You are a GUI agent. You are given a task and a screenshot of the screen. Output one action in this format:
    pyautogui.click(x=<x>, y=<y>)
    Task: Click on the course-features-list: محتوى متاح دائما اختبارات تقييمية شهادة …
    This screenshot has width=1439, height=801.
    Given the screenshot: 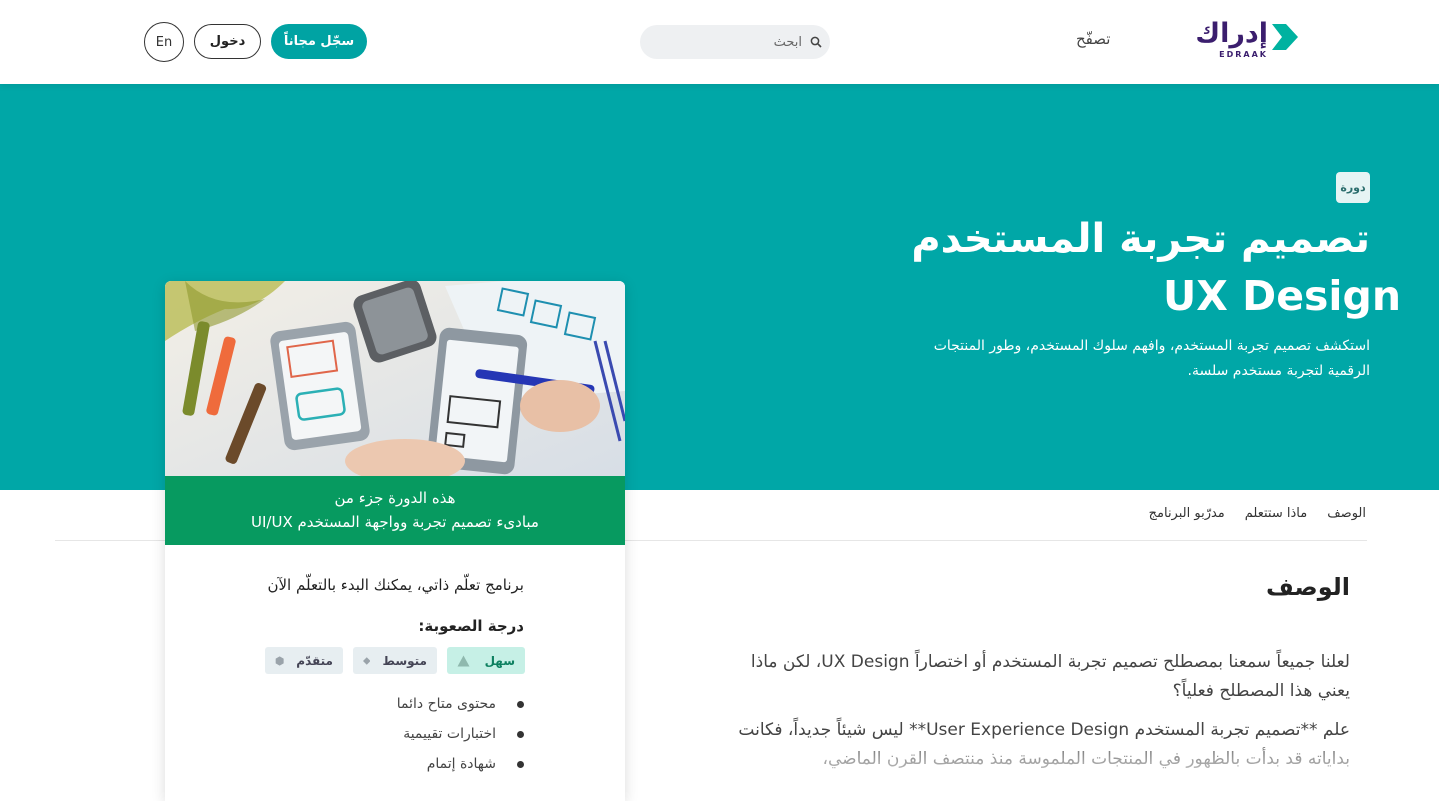 What is the action you would take?
    pyautogui.click(x=461, y=738)
    